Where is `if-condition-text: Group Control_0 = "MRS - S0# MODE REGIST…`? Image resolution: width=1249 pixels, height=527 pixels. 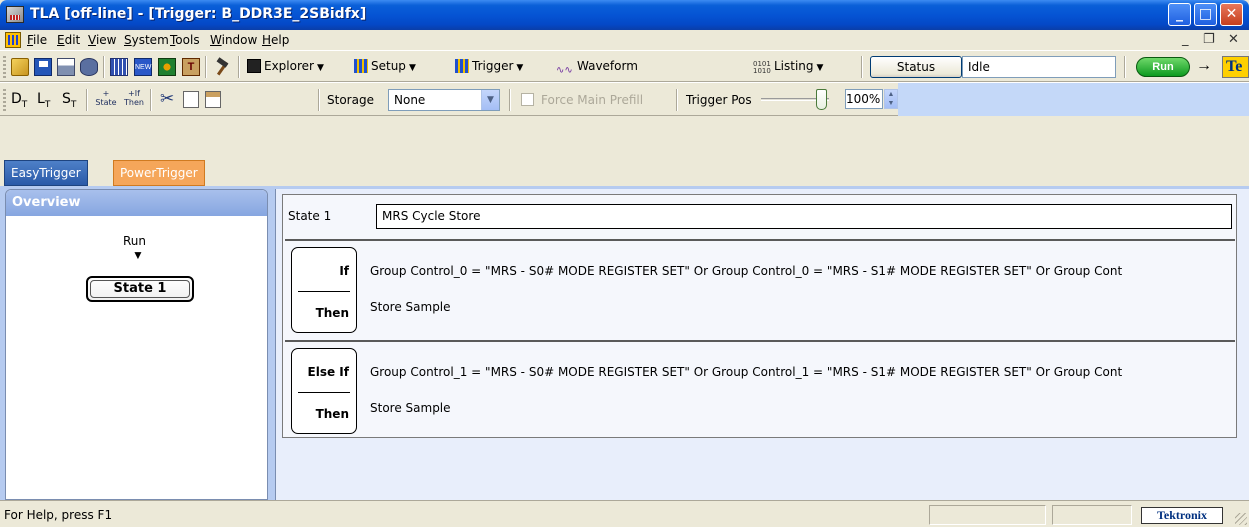 if-condition-text: Group Control_0 = "MRS - S0# MODE REGIST… is located at coordinates (801, 271).